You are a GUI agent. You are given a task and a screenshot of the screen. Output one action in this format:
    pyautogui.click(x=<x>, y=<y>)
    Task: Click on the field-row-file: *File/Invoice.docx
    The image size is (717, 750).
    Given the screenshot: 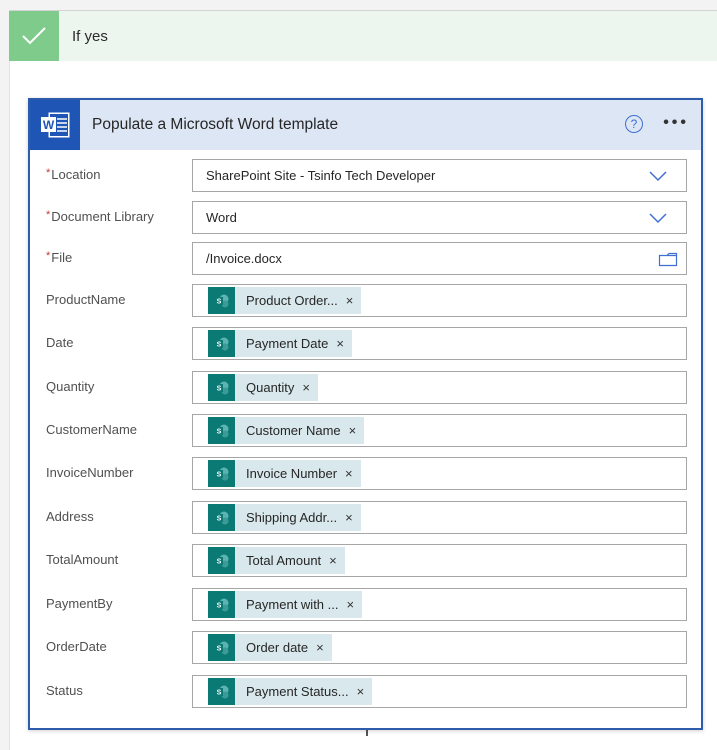 What is the action you would take?
    pyautogui.click(x=365, y=259)
    